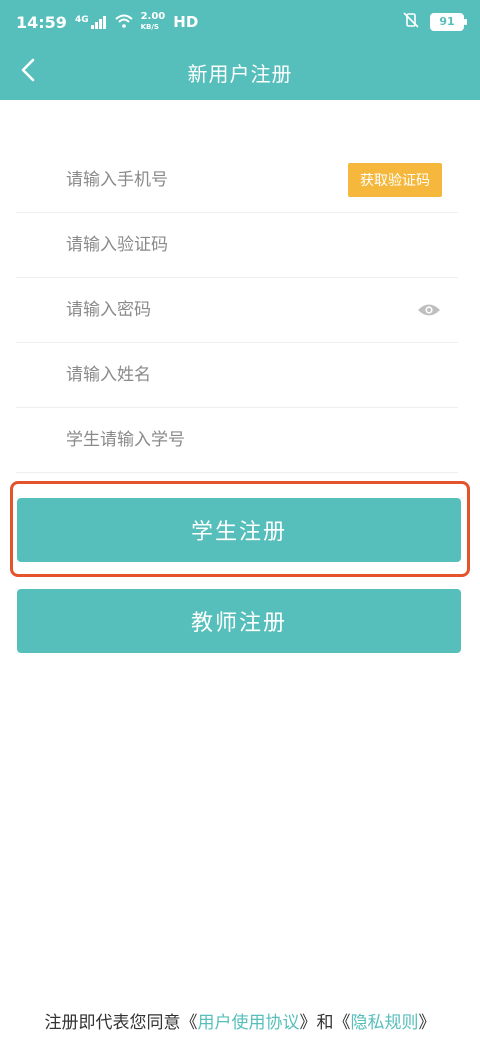 The height and width of the screenshot is (1037, 480). I want to click on bracket-close-2: 》, so click(427, 1023).